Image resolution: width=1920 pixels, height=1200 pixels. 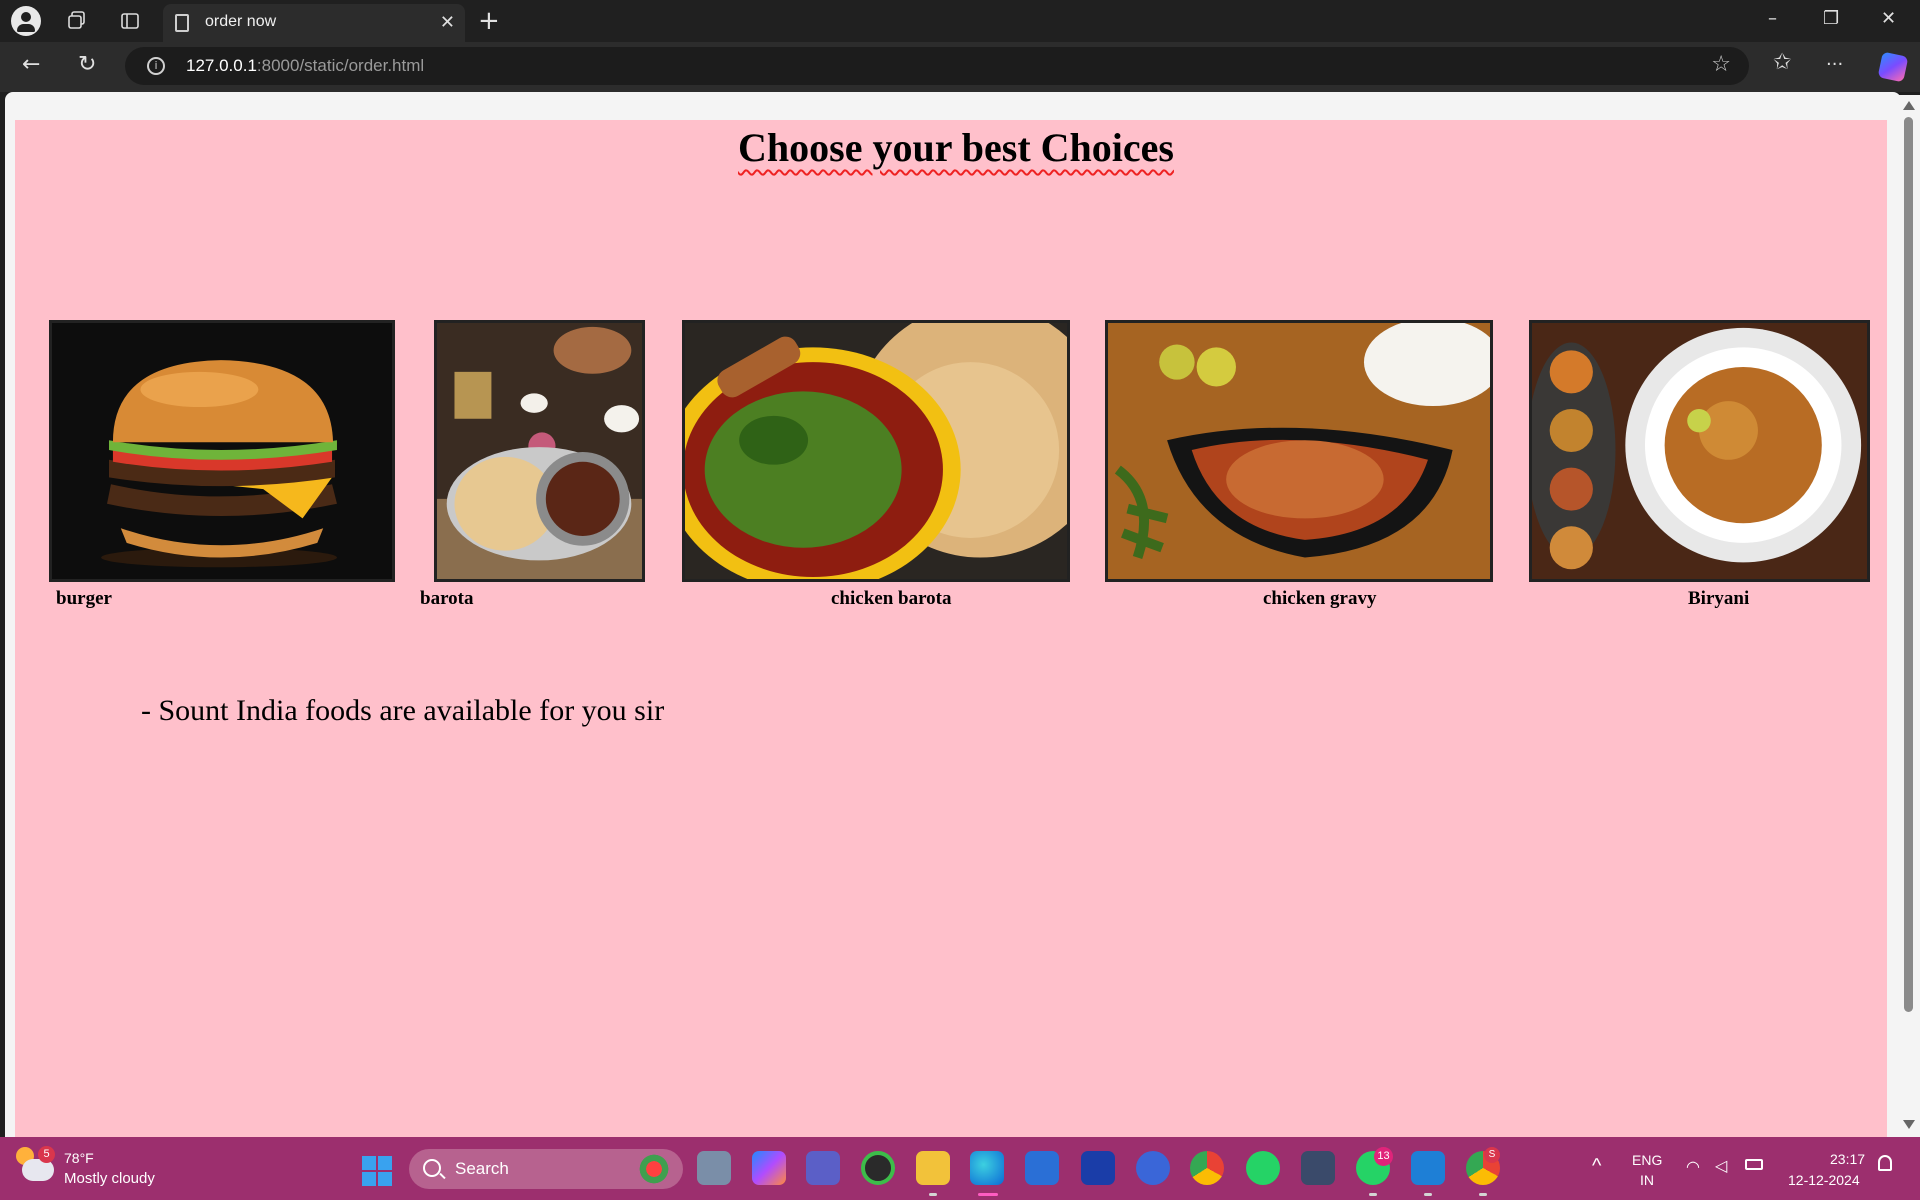 I want to click on teams-icon, so click(x=823, y=1168).